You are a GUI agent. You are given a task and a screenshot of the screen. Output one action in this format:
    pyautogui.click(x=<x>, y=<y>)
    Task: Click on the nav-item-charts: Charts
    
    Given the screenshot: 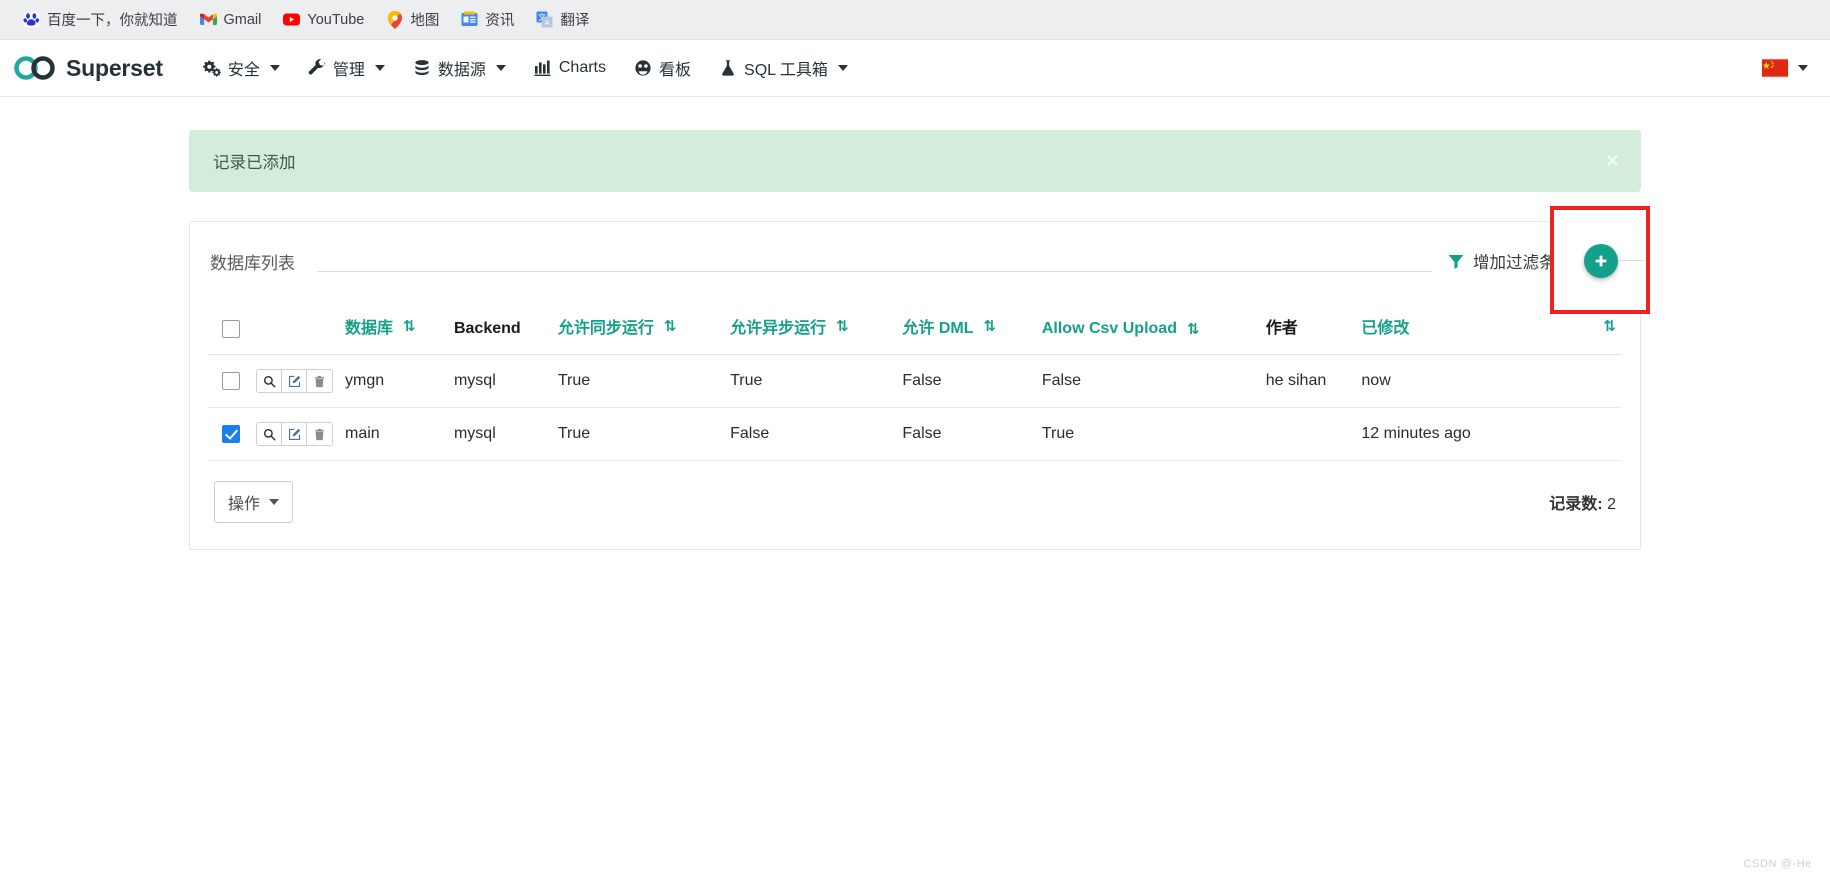 What is the action you would take?
    pyautogui.click(x=570, y=68)
    